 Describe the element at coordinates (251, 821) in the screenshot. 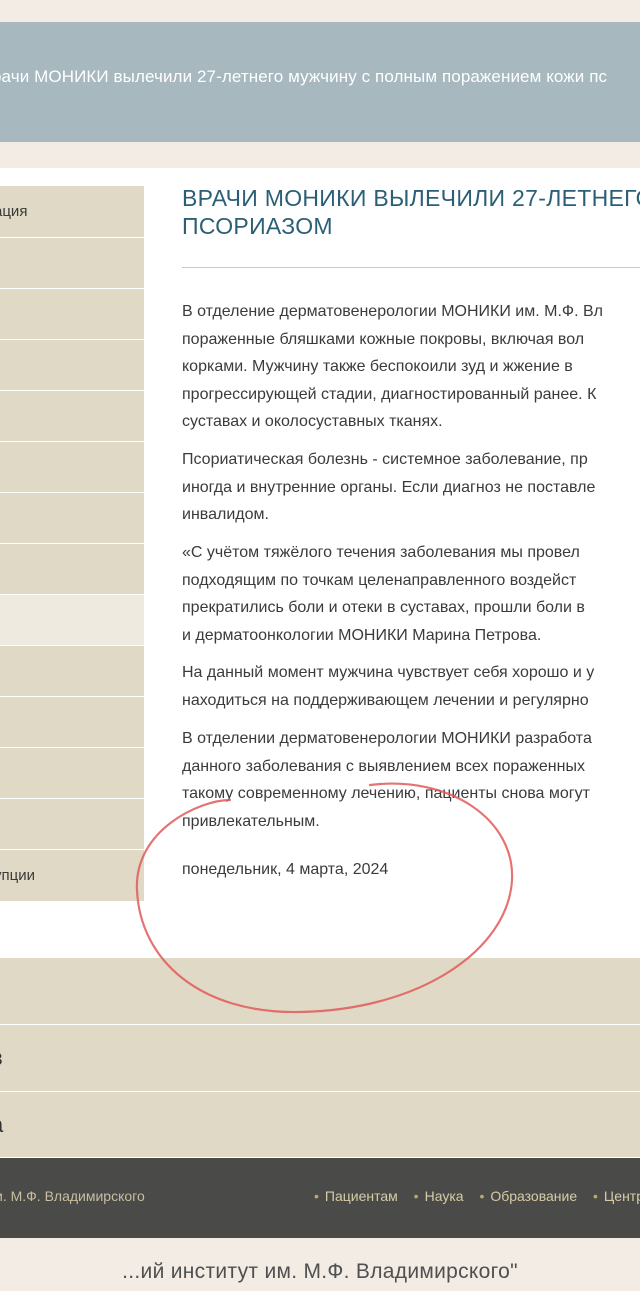

I see `paragraph-line: привлекательным.` at that location.